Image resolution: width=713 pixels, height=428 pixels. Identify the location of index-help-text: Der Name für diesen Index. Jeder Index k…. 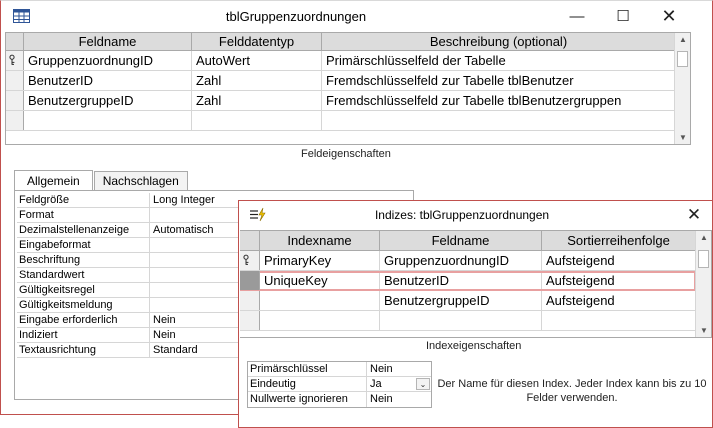
(572, 391).